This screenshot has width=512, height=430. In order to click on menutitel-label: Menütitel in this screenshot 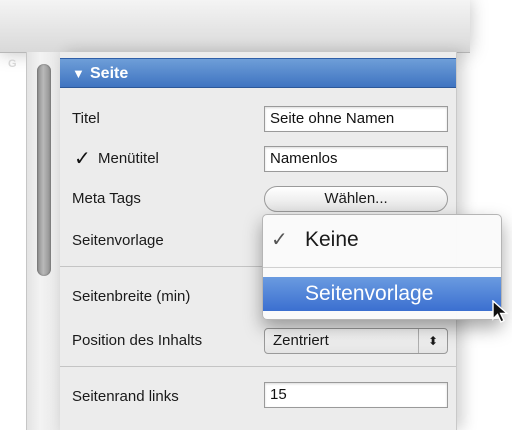, I will do `click(128, 158)`.